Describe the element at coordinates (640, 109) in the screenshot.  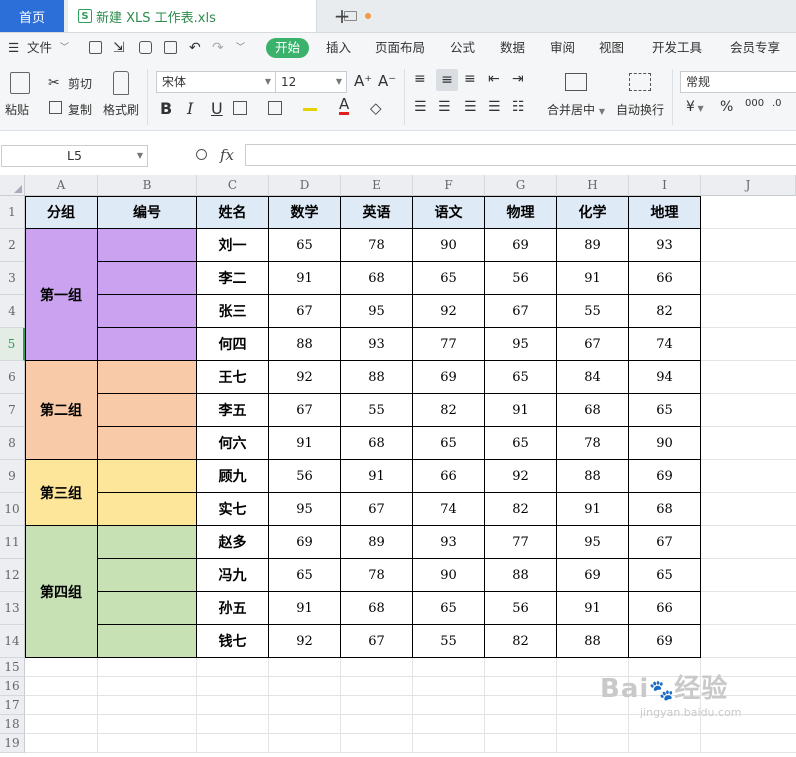
I see `wrap-text-button: 自动换行` at that location.